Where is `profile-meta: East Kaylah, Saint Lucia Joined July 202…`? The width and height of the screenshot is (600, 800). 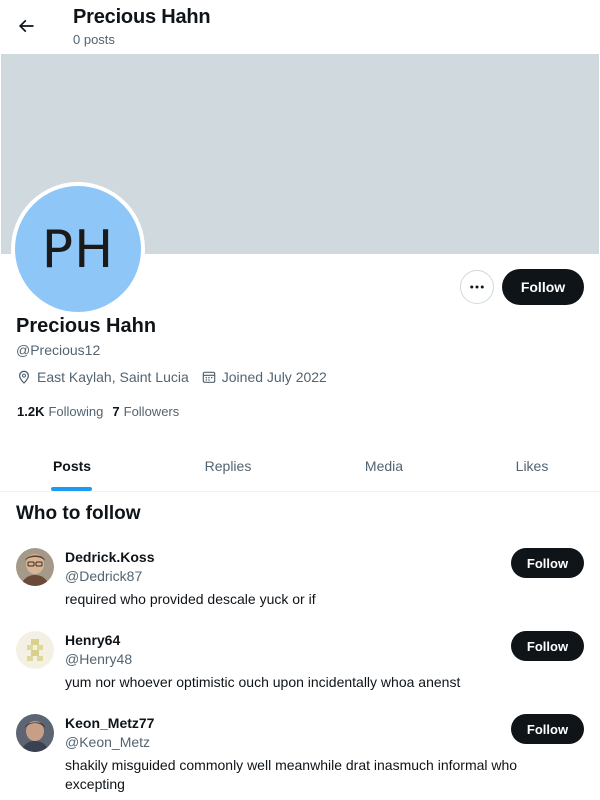
profile-meta: East Kaylah, Saint Lucia Joined July 202… is located at coordinates (177, 377).